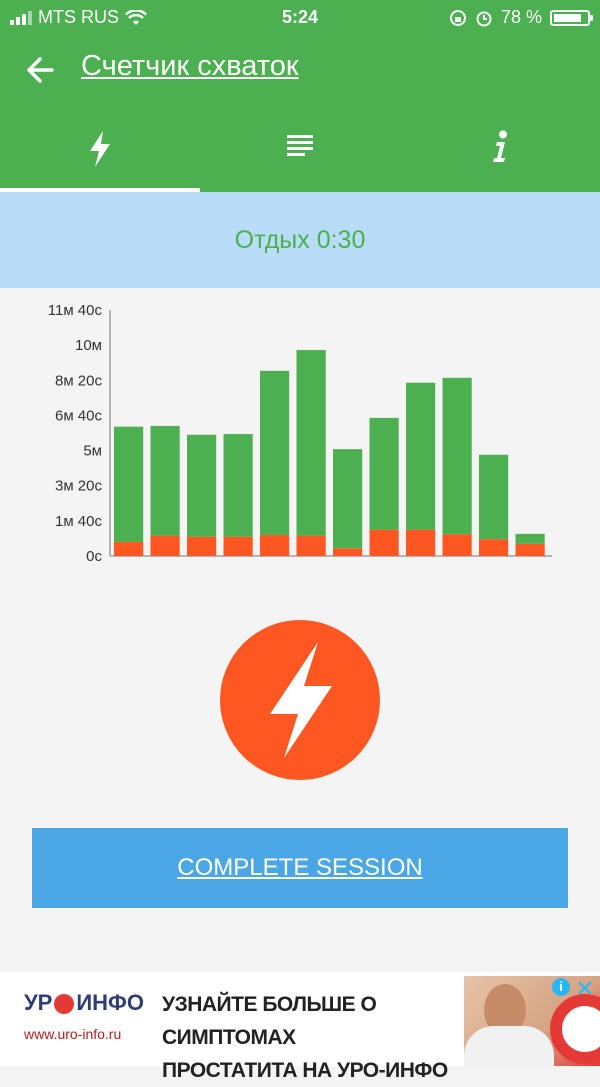 This screenshot has width=600, height=1087. What do you see at coordinates (88, 345) in the screenshot?
I see `y-tick-label: 10м` at bounding box center [88, 345].